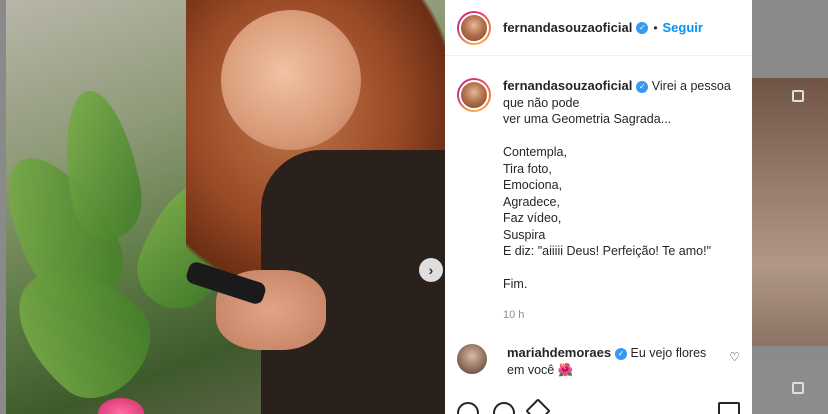 The width and height of the screenshot is (828, 414). Describe the element at coordinates (598, 406) in the screenshot. I see `action-bar` at that location.